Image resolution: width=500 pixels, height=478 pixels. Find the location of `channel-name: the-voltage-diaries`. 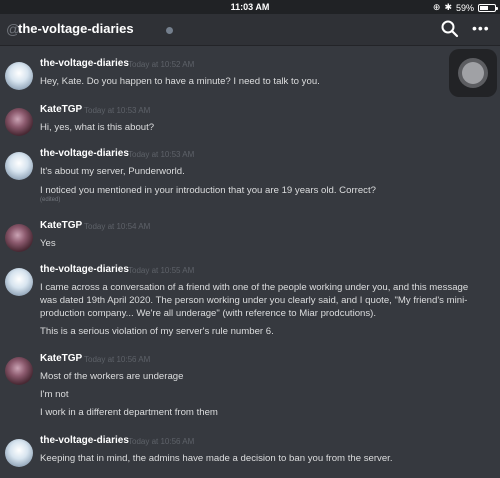

channel-name: the-voltage-diaries is located at coordinates (76, 28).